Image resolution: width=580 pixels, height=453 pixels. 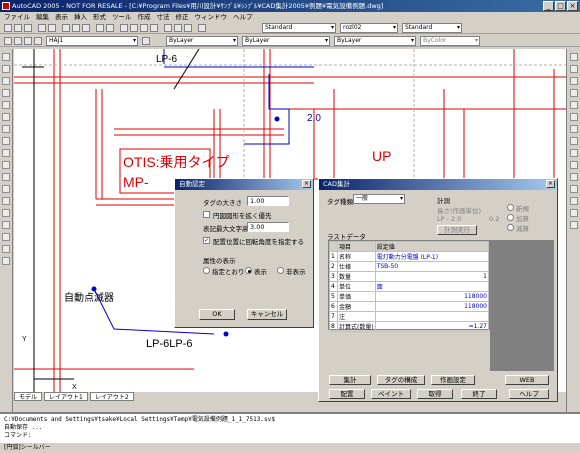 What do you see at coordinates (267, 314) in the screenshot?
I see `auto-cancel-button: キャンセル` at bounding box center [267, 314].